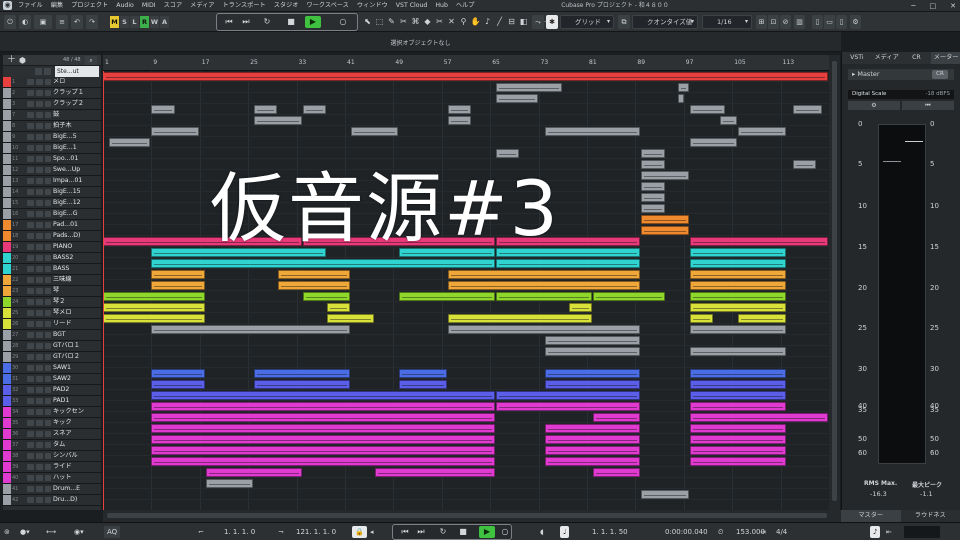 The image size is (960, 540). I want to click on track-row: 25 琴メロ, so click(52, 313).